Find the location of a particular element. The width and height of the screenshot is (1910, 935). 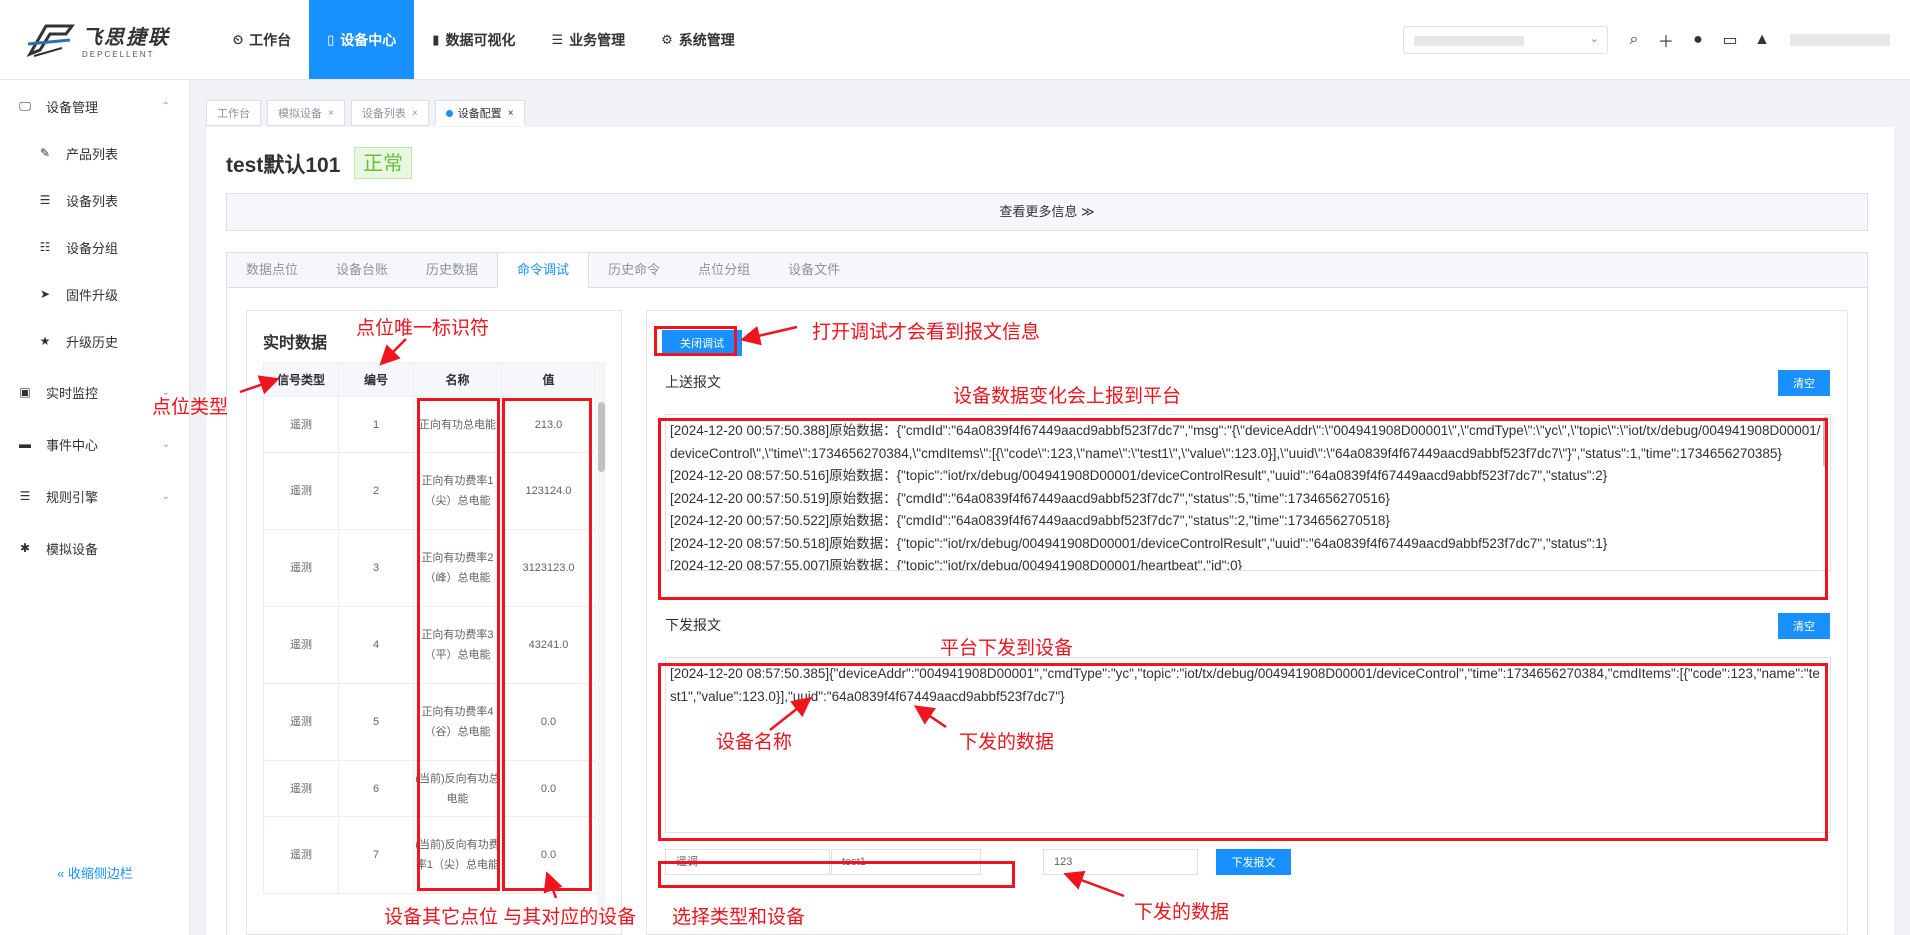

table-row: 遥测 1 正向有功总电能 213.0 is located at coordinates (429, 424).